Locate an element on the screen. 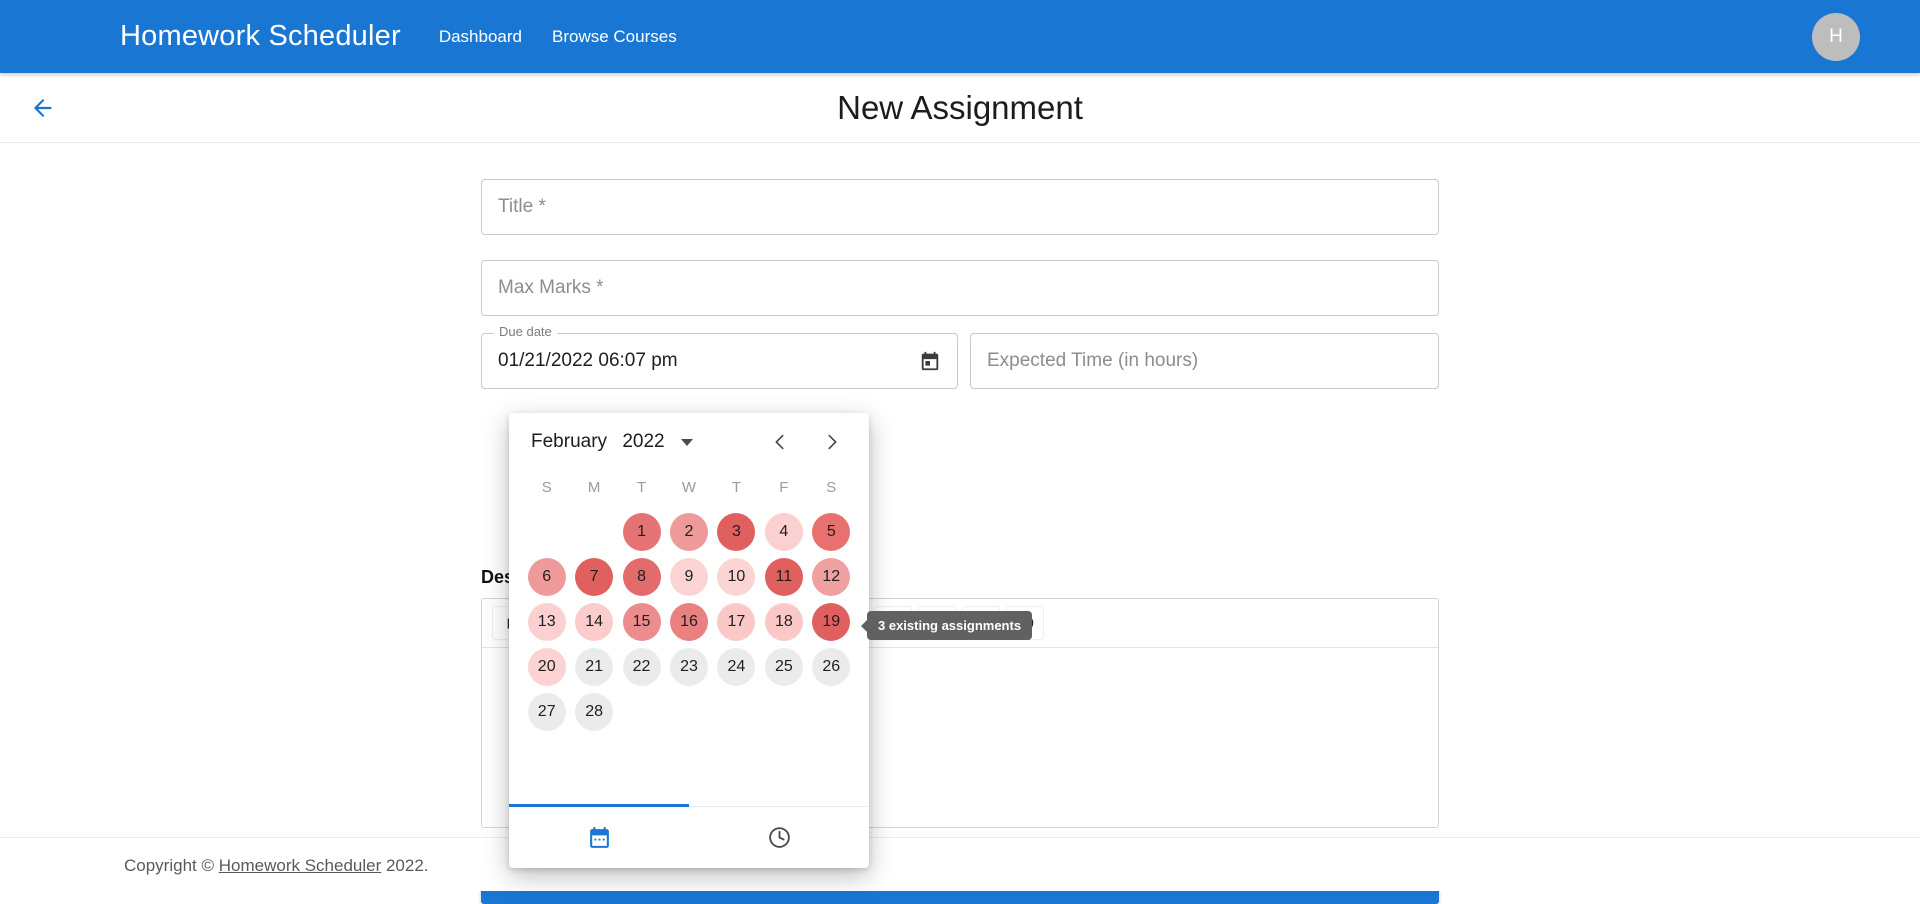  calendar-day: 26 is located at coordinates (831, 667).